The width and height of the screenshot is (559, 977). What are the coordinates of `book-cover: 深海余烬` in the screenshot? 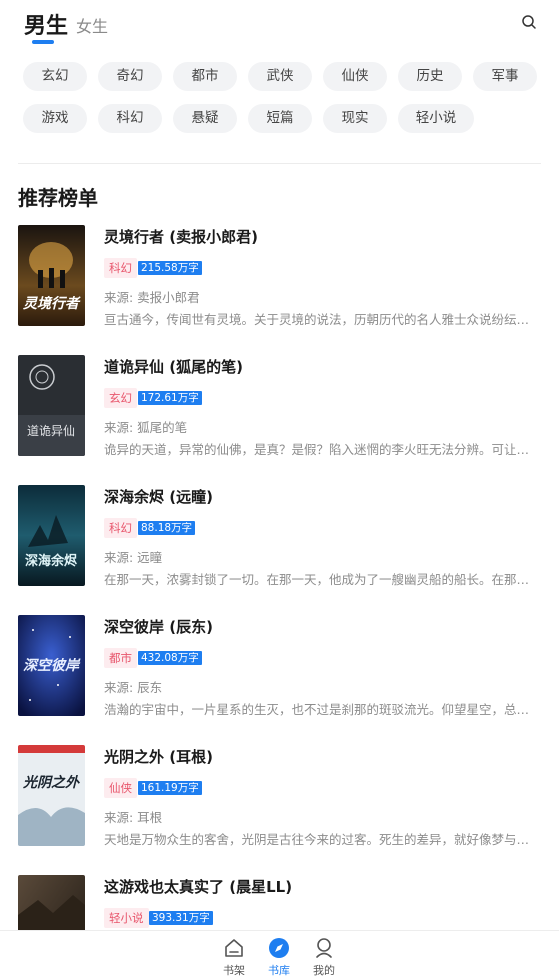 It's located at (51, 535).